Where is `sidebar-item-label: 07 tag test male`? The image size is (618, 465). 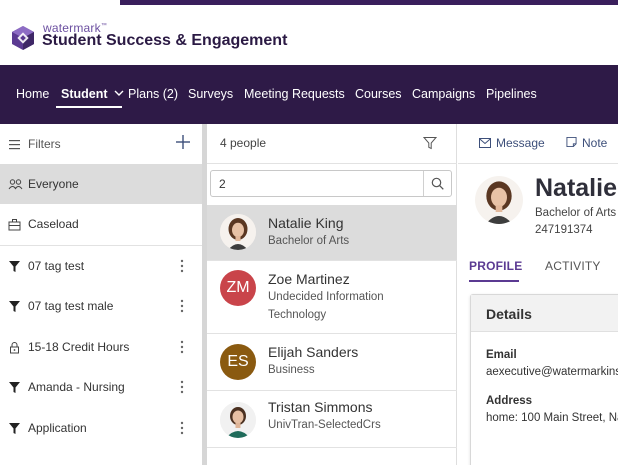 sidebar-item-label: 07 tag test male is located at coordinates (71, 306).